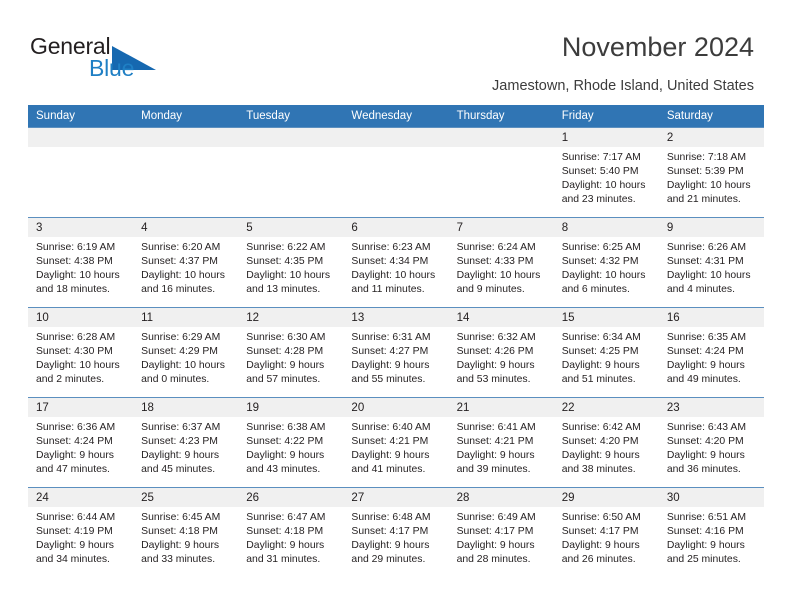 This screenshot has height=612, width=792. I want to click on sunset-time: Sunset: 4:29 PM, so click(179, 352).